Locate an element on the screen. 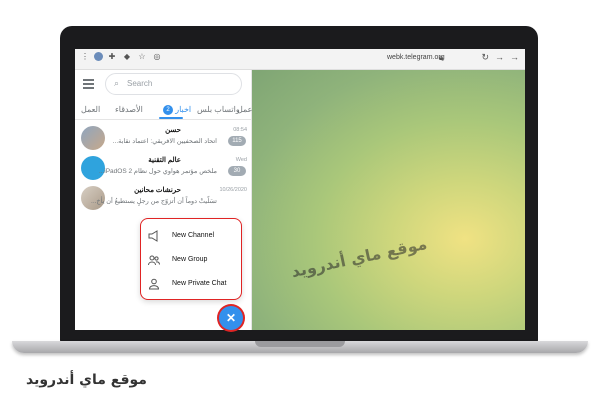  menu-item-label: New Private Chat is located at coordinates (199, 283).